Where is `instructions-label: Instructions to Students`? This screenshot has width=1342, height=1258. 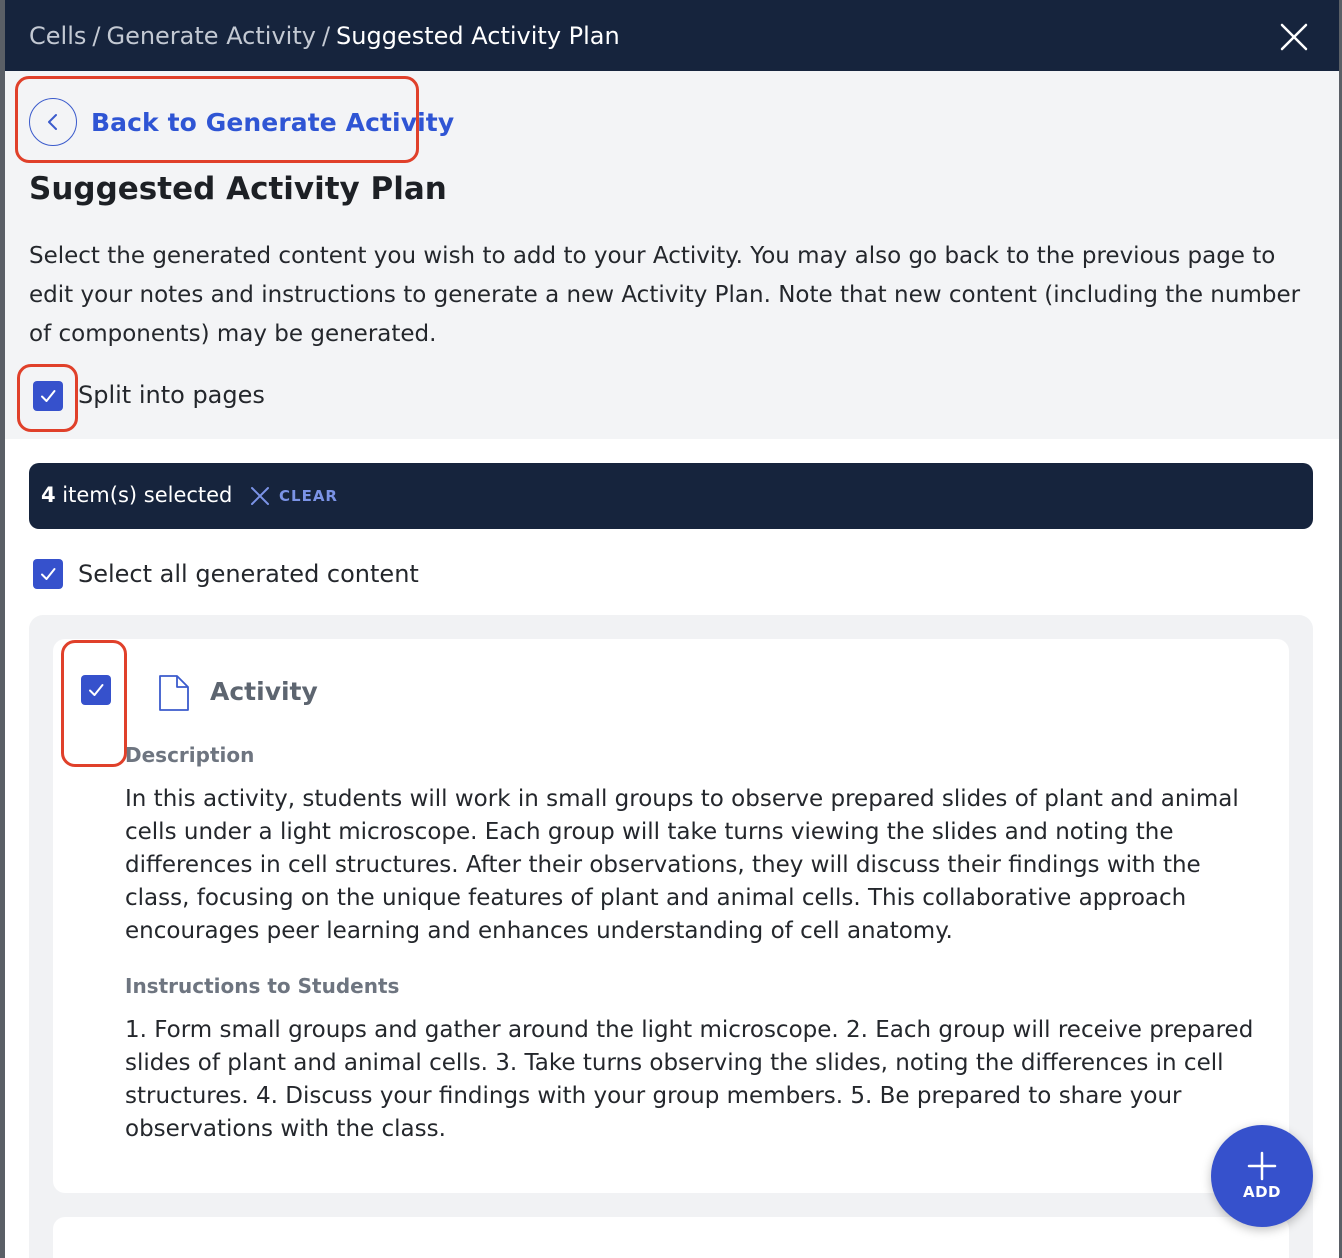 instructions-label: Instructions to Students is located at coordinates (262, 986).